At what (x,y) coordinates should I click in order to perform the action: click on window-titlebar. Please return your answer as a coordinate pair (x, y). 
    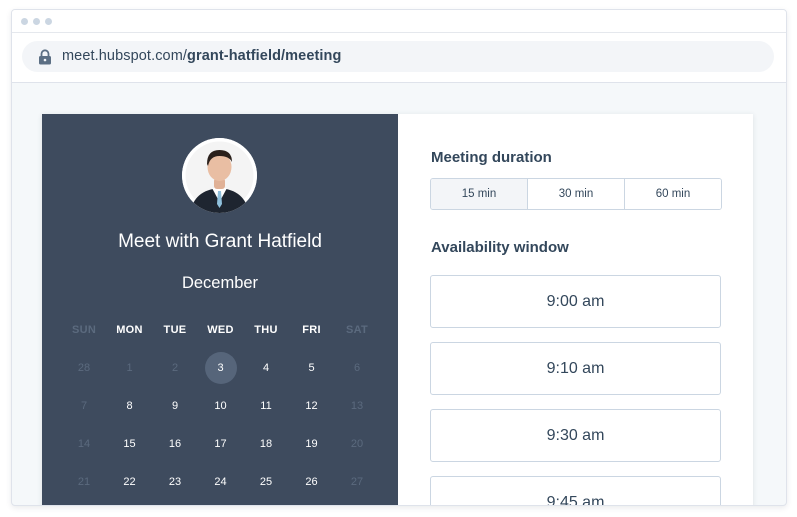
    Looking at the image, I should click on (399, 21).